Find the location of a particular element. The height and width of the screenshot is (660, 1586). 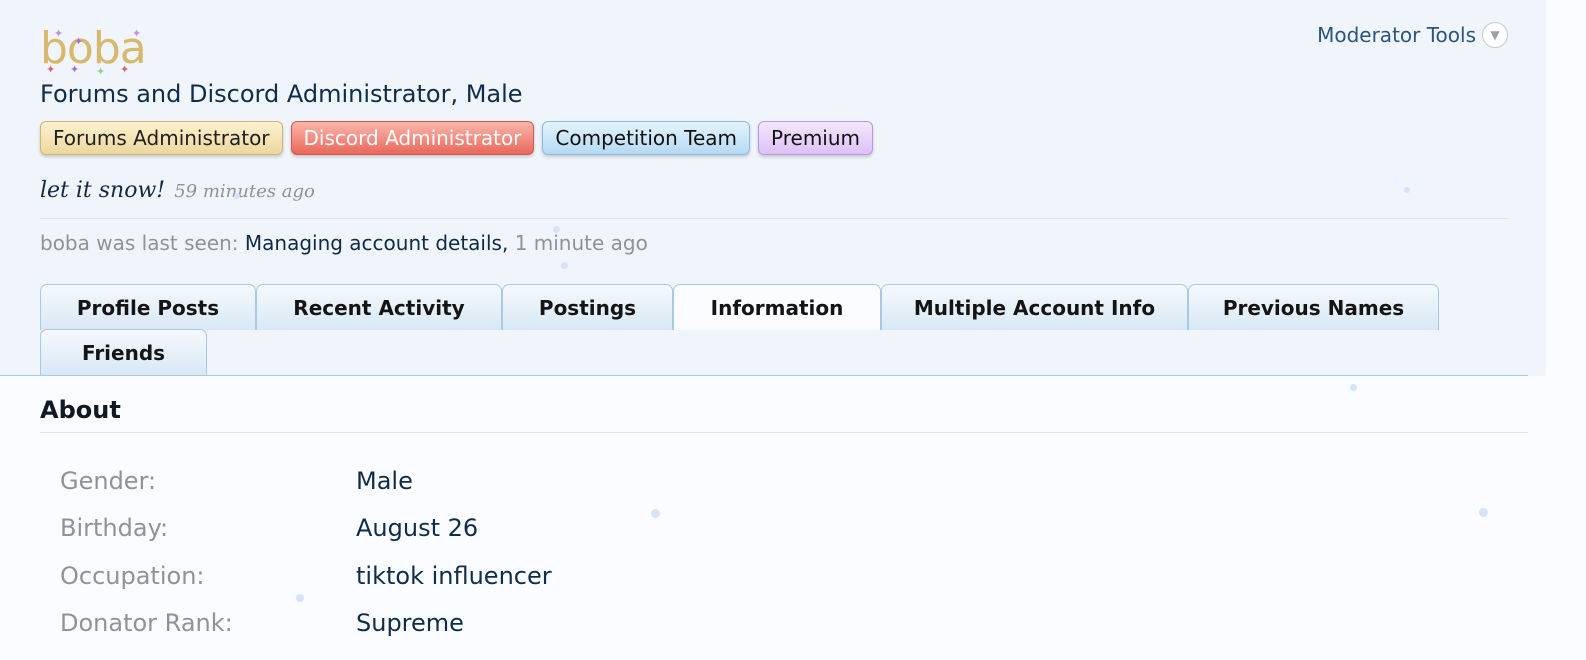

info-label: Gender: is located at coordinates (108, 481).